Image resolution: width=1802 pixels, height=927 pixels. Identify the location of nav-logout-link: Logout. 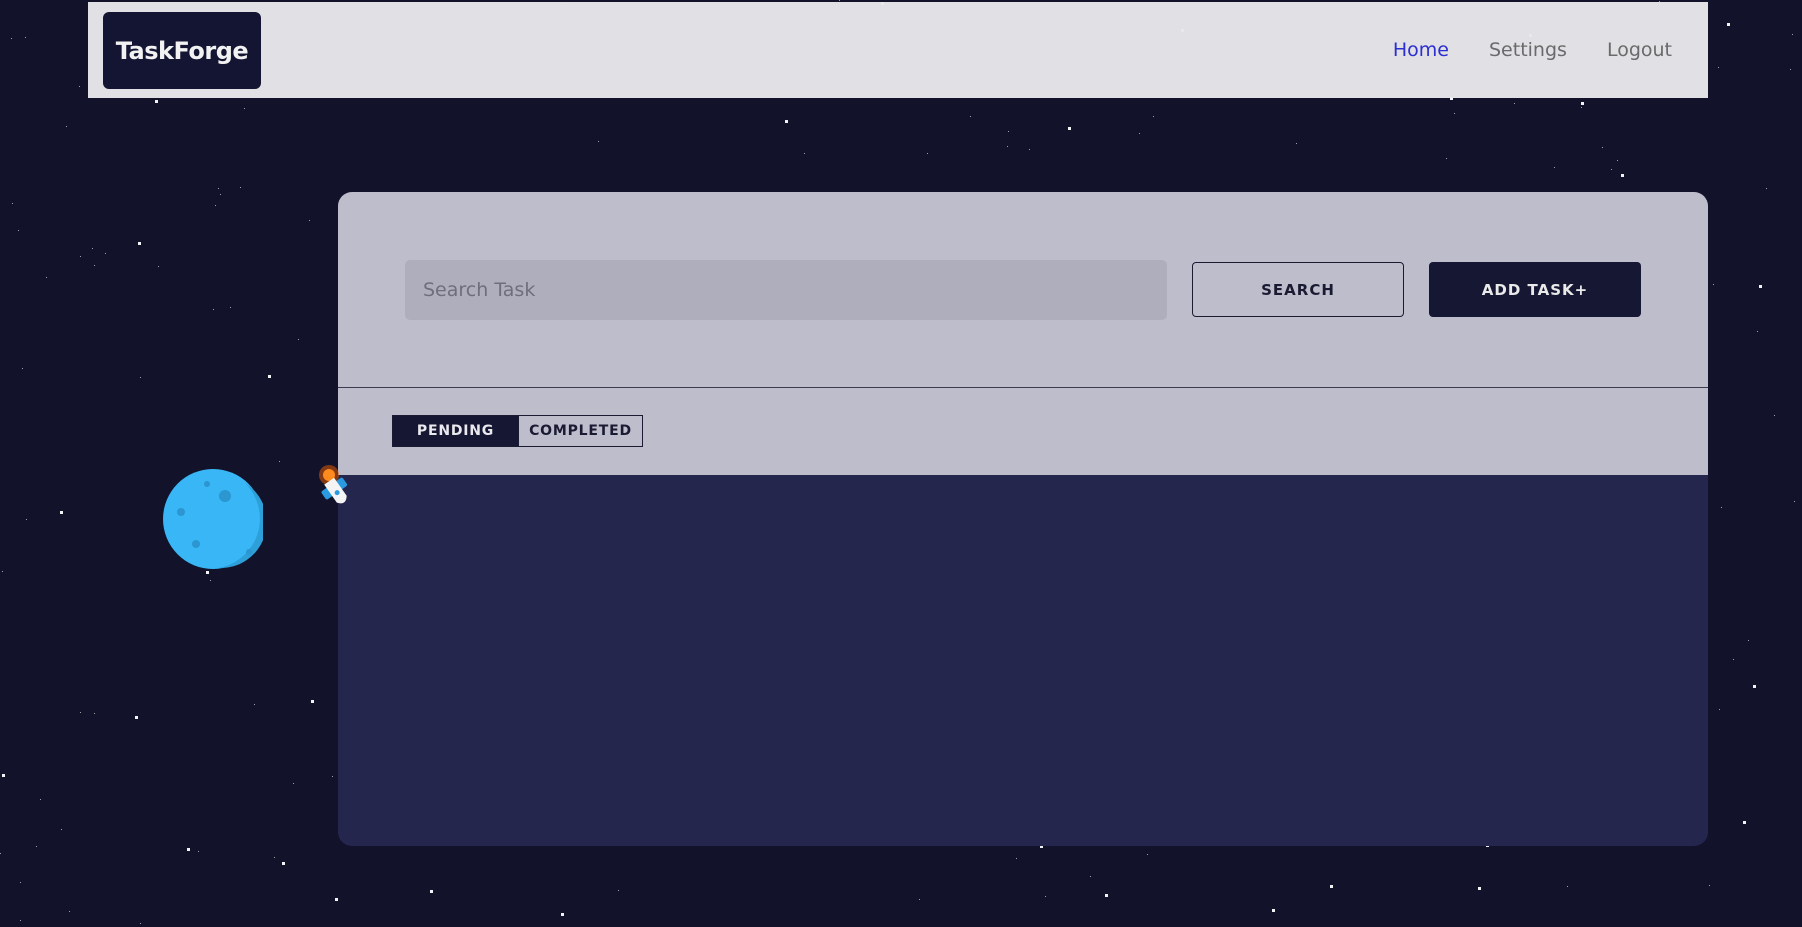
(1639, 50).